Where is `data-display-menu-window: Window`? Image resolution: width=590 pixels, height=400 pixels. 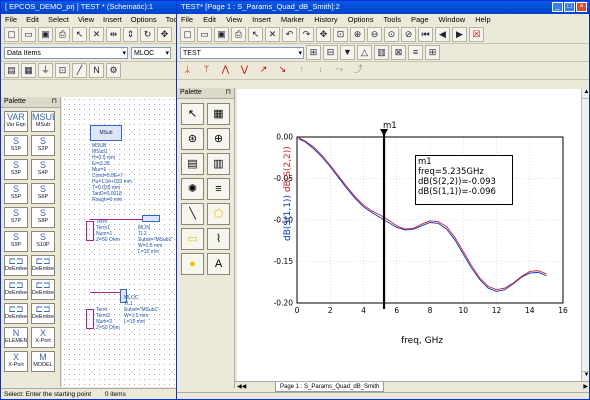
data-display-menu-window: Window is located at coordinates (452, 20).